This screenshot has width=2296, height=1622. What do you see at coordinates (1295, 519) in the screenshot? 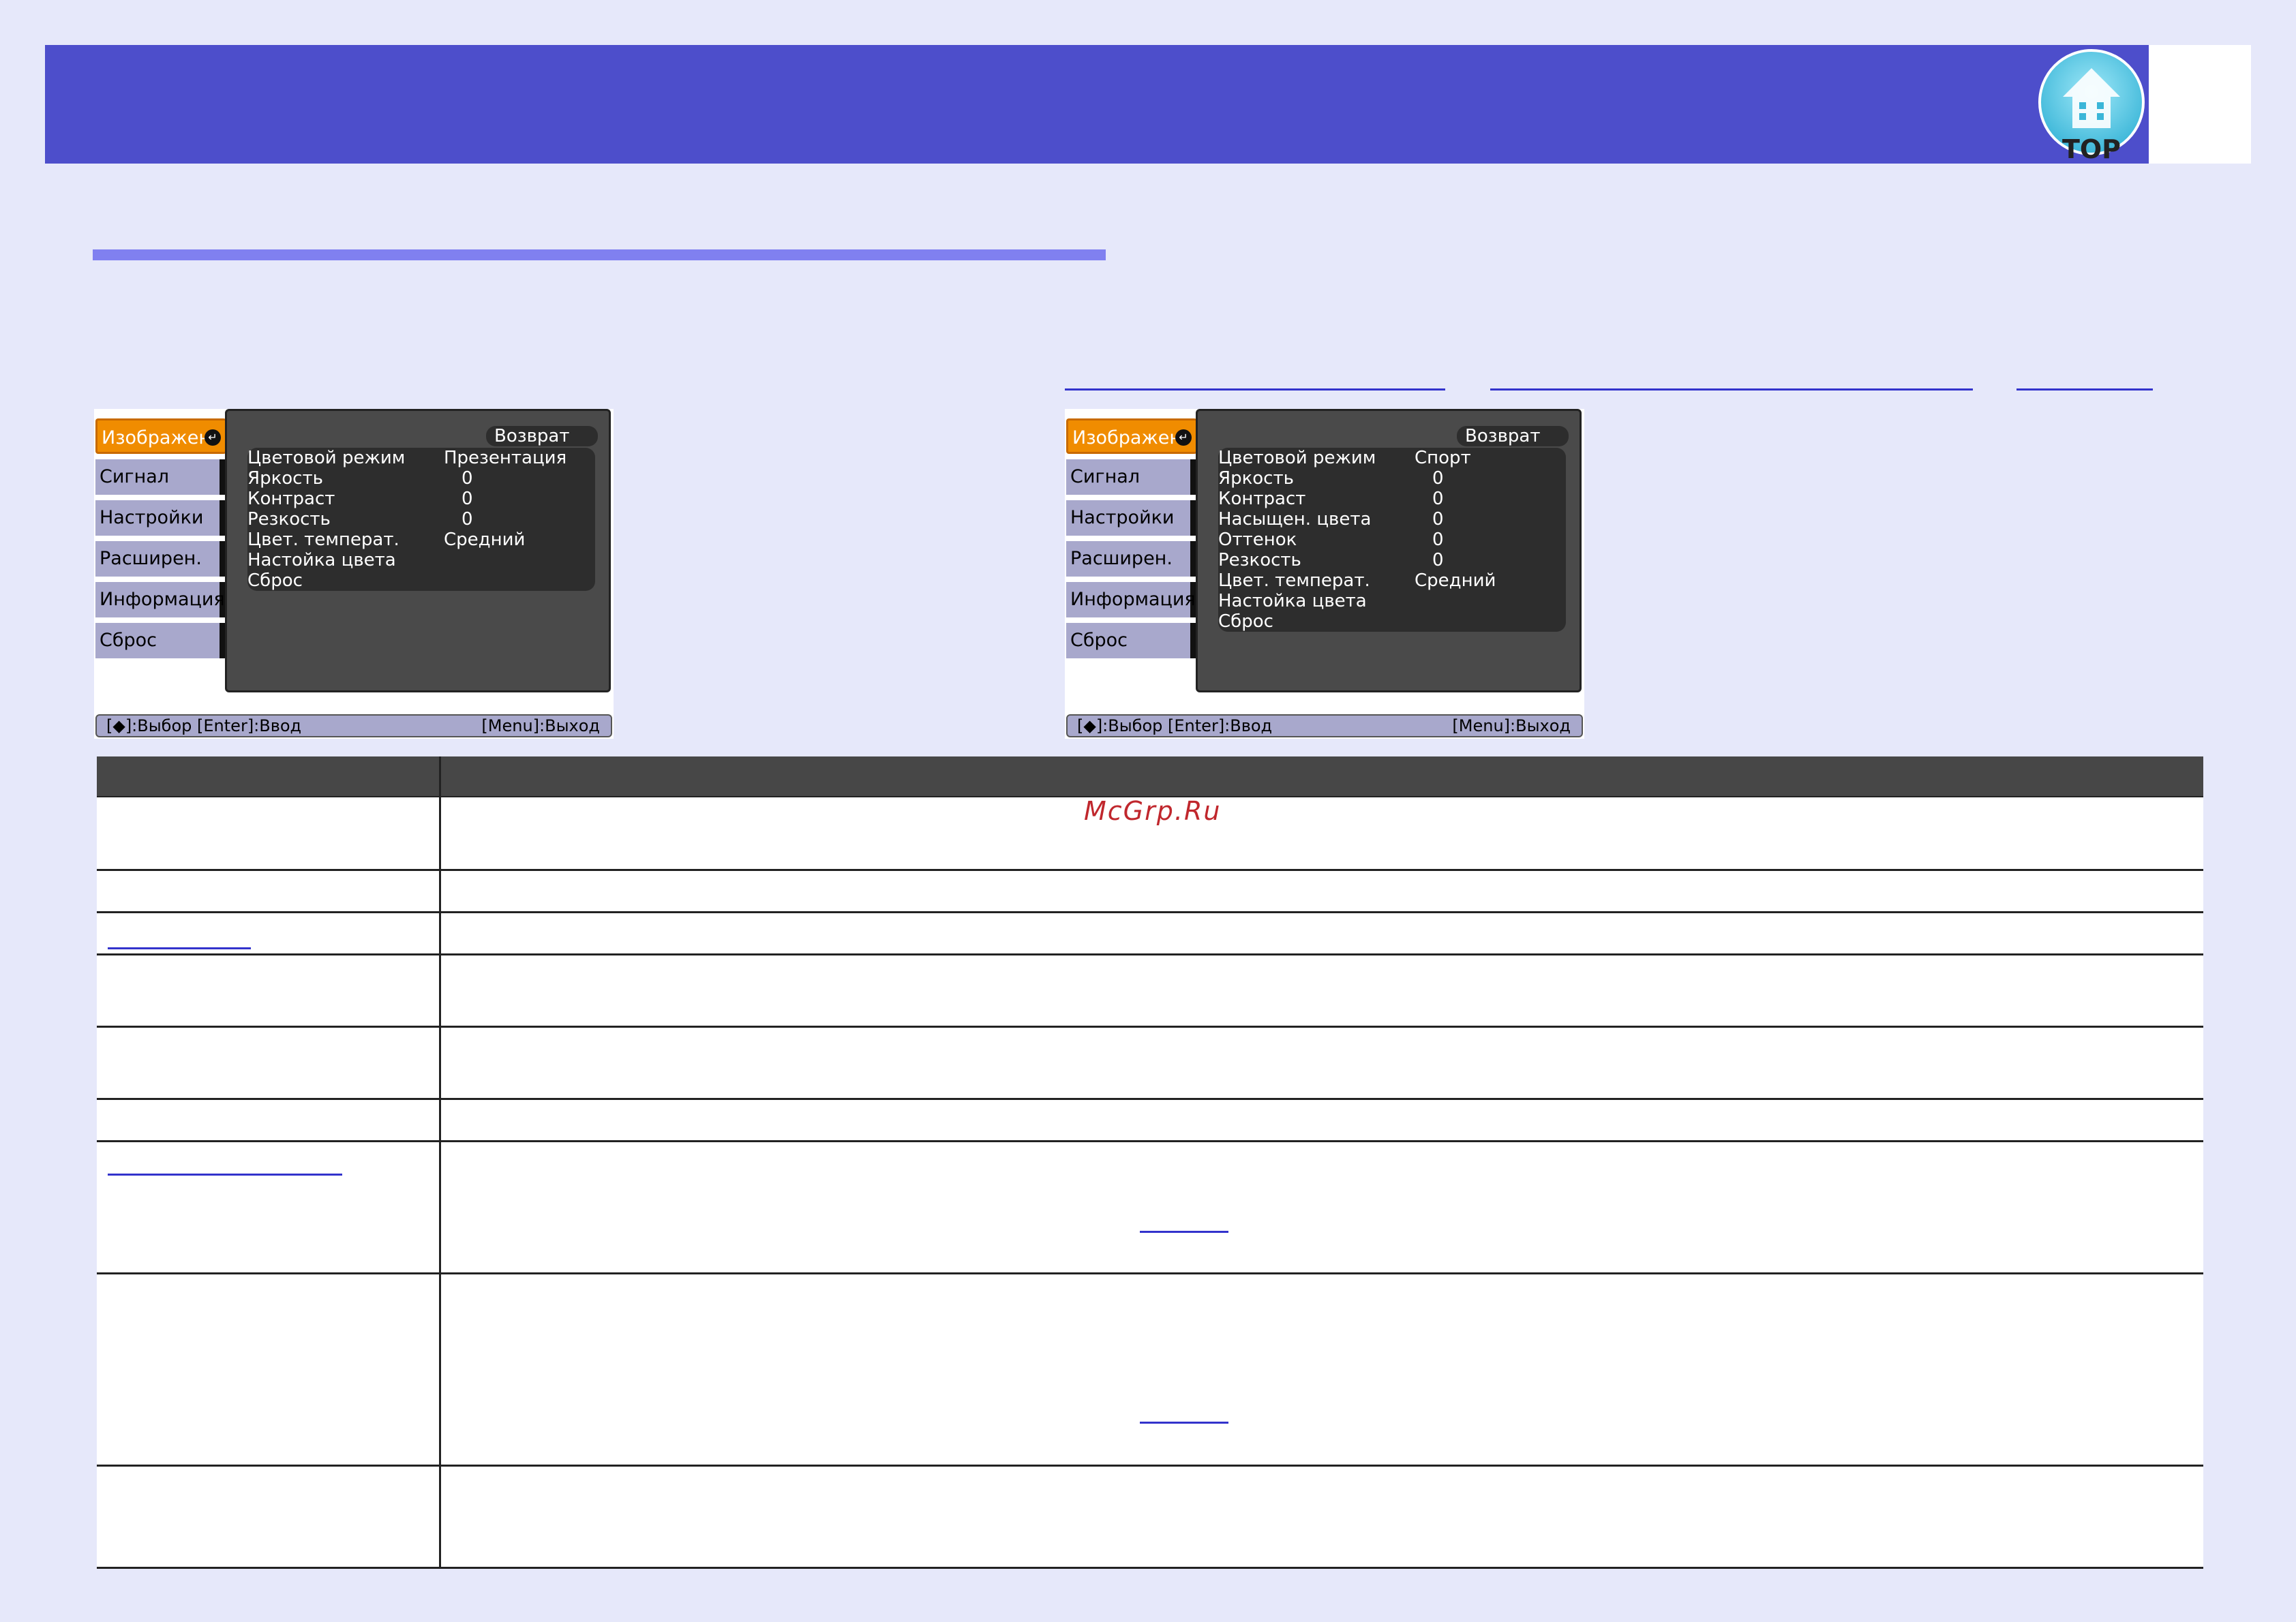
I see `row-label: Насыщен. цвета` at bounding box center [1295, 519].